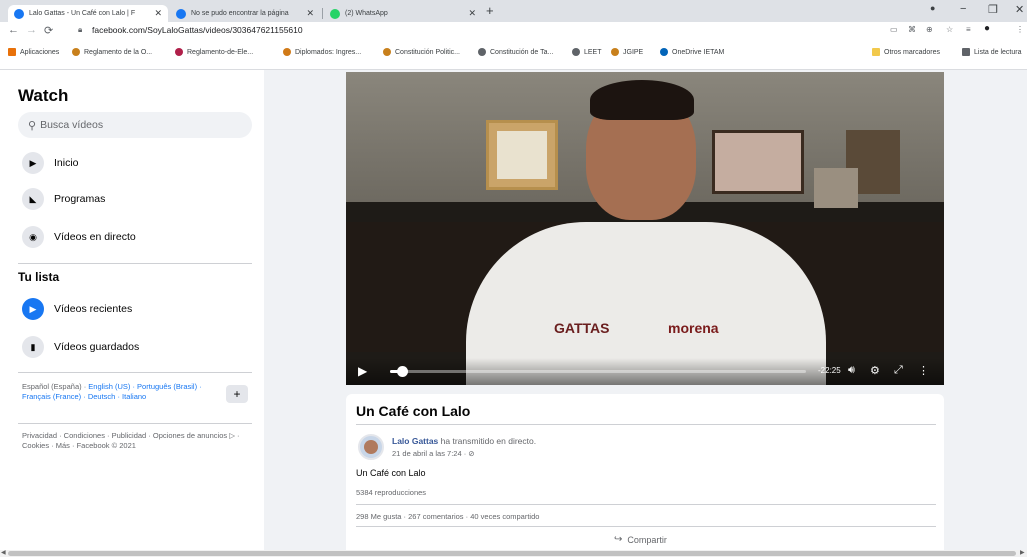 This screenshot has height=557, width=1027. Describe the element at coordinates (998, 52) in the screenshot. I see `bookmark-label: Lista de lectura` at that location.